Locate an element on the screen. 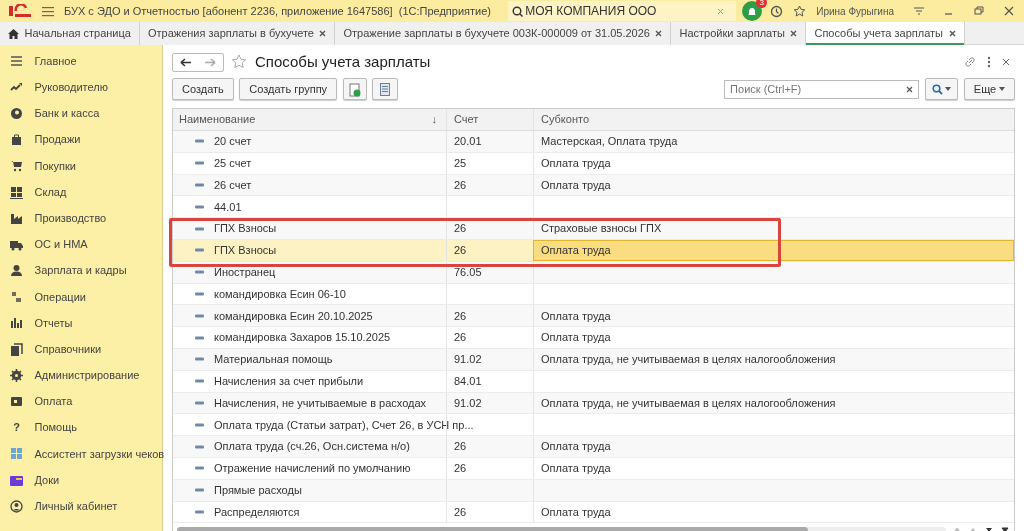 This screenshot has height=531, width=1024. bag-icon is located at coordinates (16, 140).